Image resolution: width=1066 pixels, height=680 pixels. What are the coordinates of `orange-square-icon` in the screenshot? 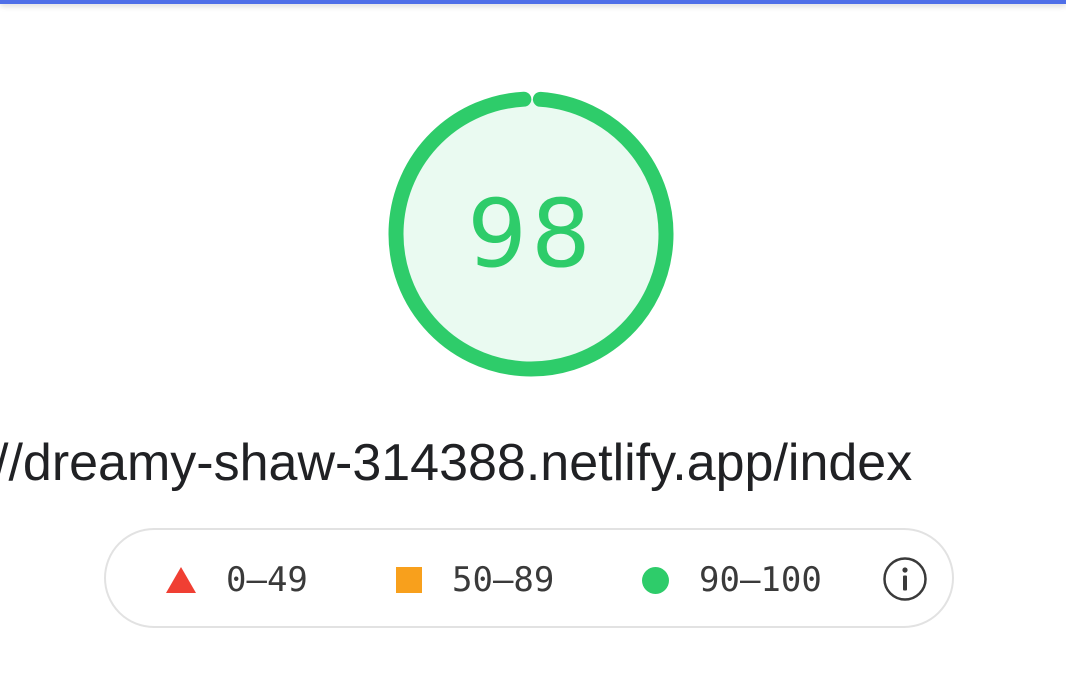 It's located at (409, 580).